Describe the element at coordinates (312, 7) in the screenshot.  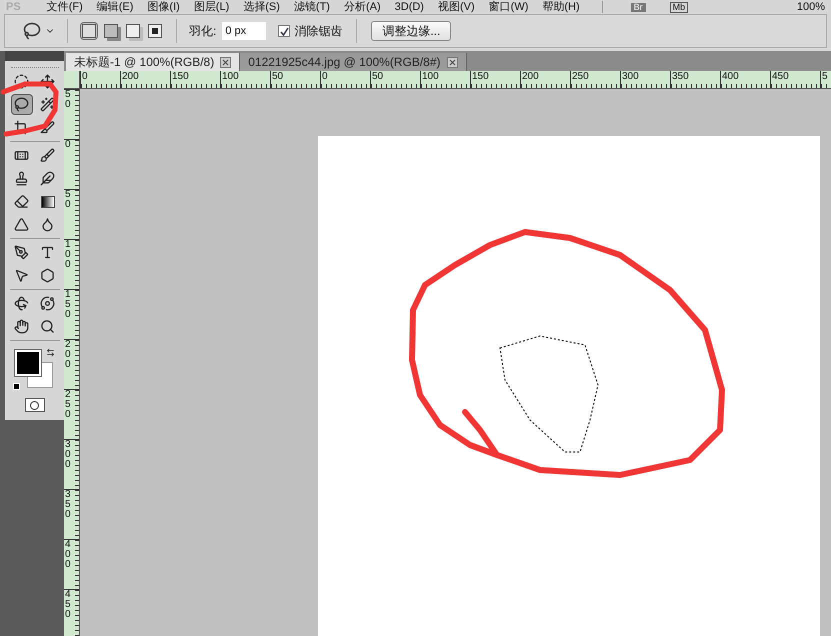
I see `menu-item: 滤镜(T)` at that location.